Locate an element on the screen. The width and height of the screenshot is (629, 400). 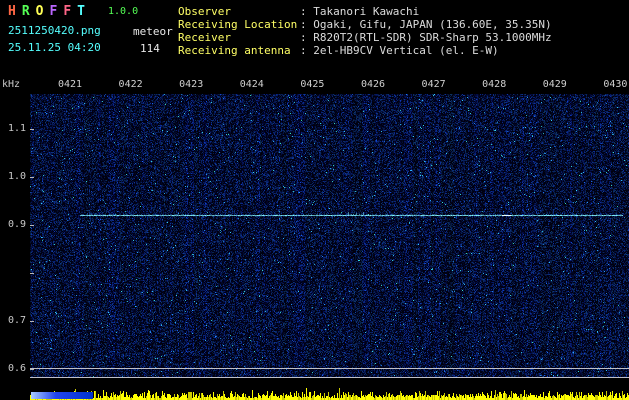
freq-axis-label: 1.1 is located at coordinates (16, 128).